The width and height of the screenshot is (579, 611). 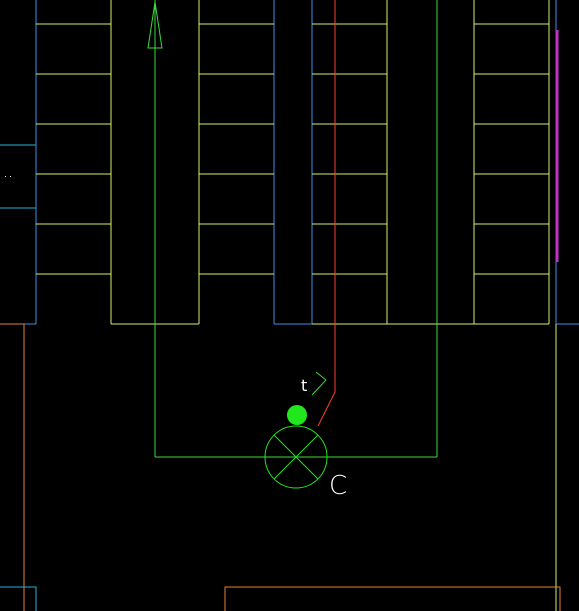 What do you see at coordinates (304, 385) in the screenshot?
I see `t-label: t` at bounding box center [304, 385].